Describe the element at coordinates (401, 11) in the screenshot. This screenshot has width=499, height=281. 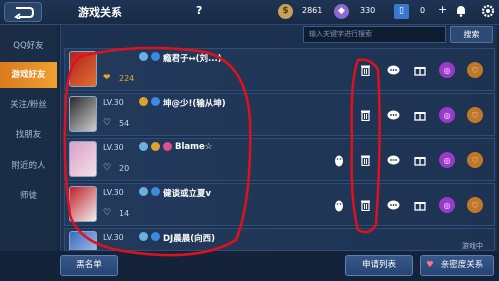
I see `voucher-icon: ▯` at that location.